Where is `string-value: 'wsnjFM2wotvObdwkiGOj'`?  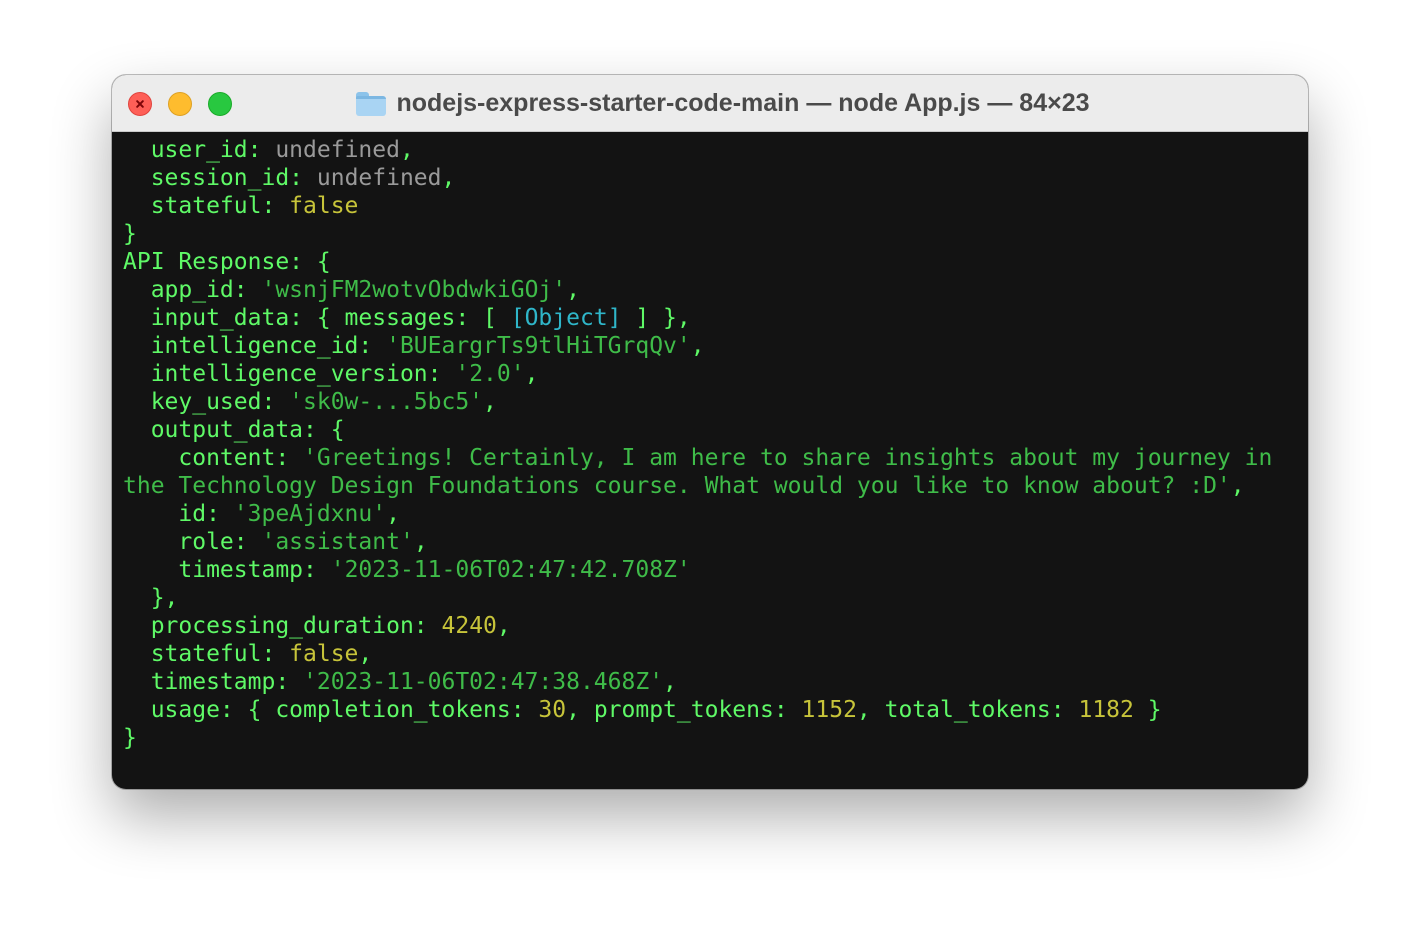 string-value: 'wsnjFM2wotvObdwkiGOj' is located at coordinates (414, 290).